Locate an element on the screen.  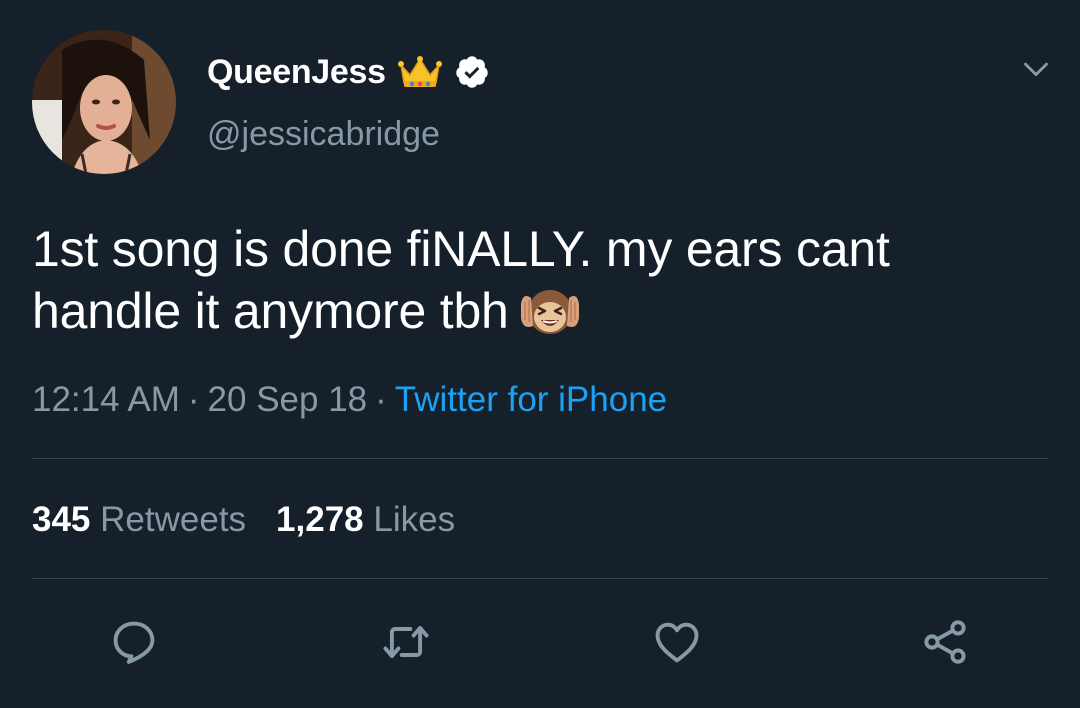
reply-icon is located at coordinates (134, 642).